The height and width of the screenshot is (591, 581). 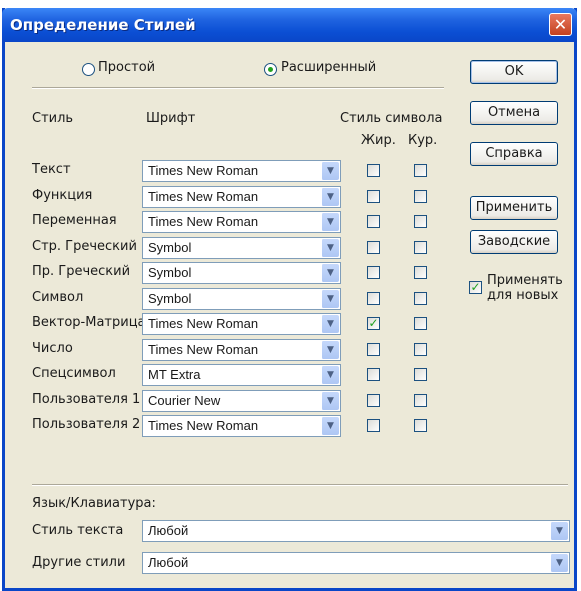 I want to click on style-row-label: Число, so click(x=52, y=348).